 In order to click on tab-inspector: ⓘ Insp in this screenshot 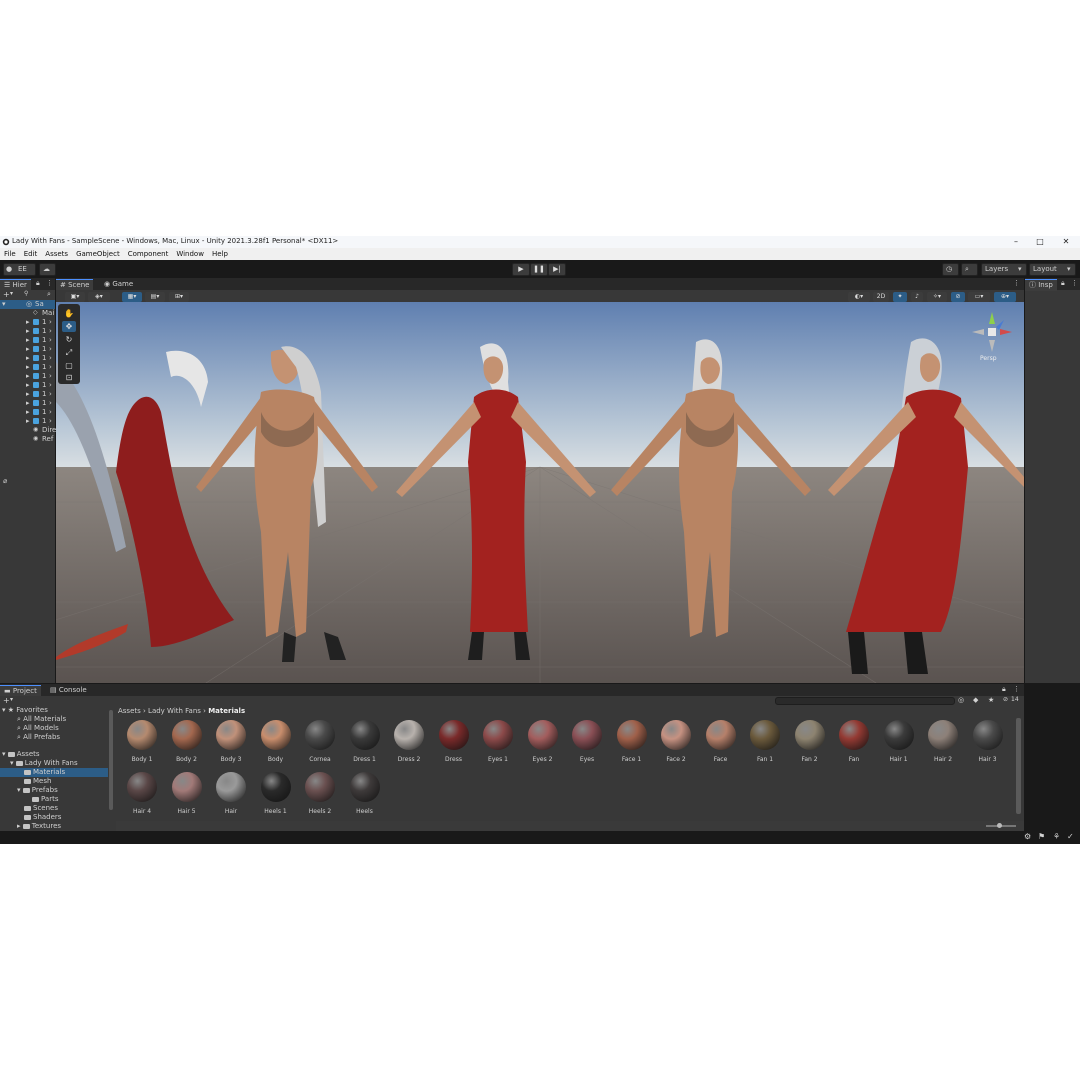, I will do `click(1041, 285)`.